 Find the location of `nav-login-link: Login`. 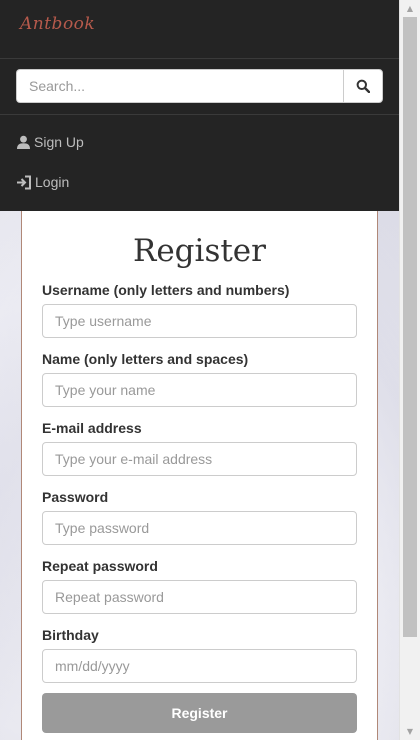

nav-login-link: Login is located at coordinates (42, 182).